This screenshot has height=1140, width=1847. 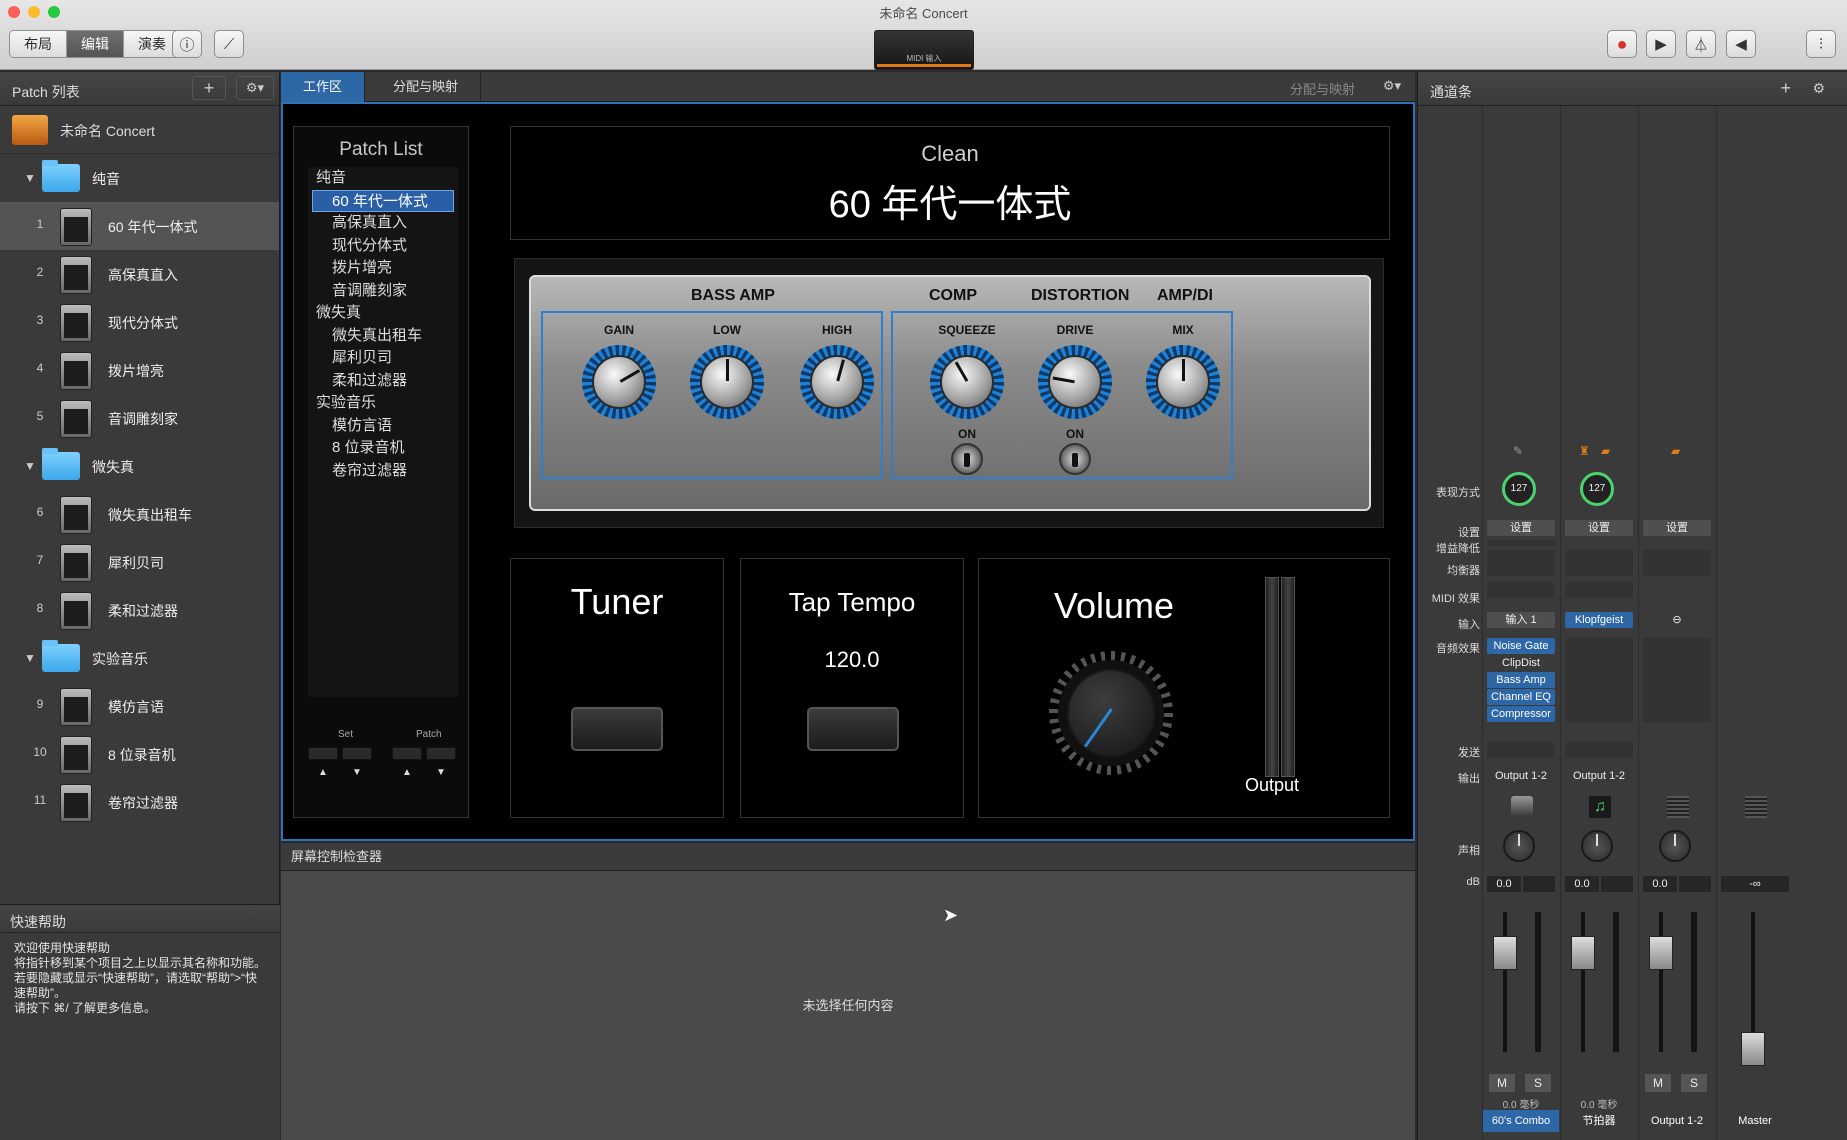 I want to click on fx-slot-channel-eq: Channel EQ, so click(x=1521, y=697).